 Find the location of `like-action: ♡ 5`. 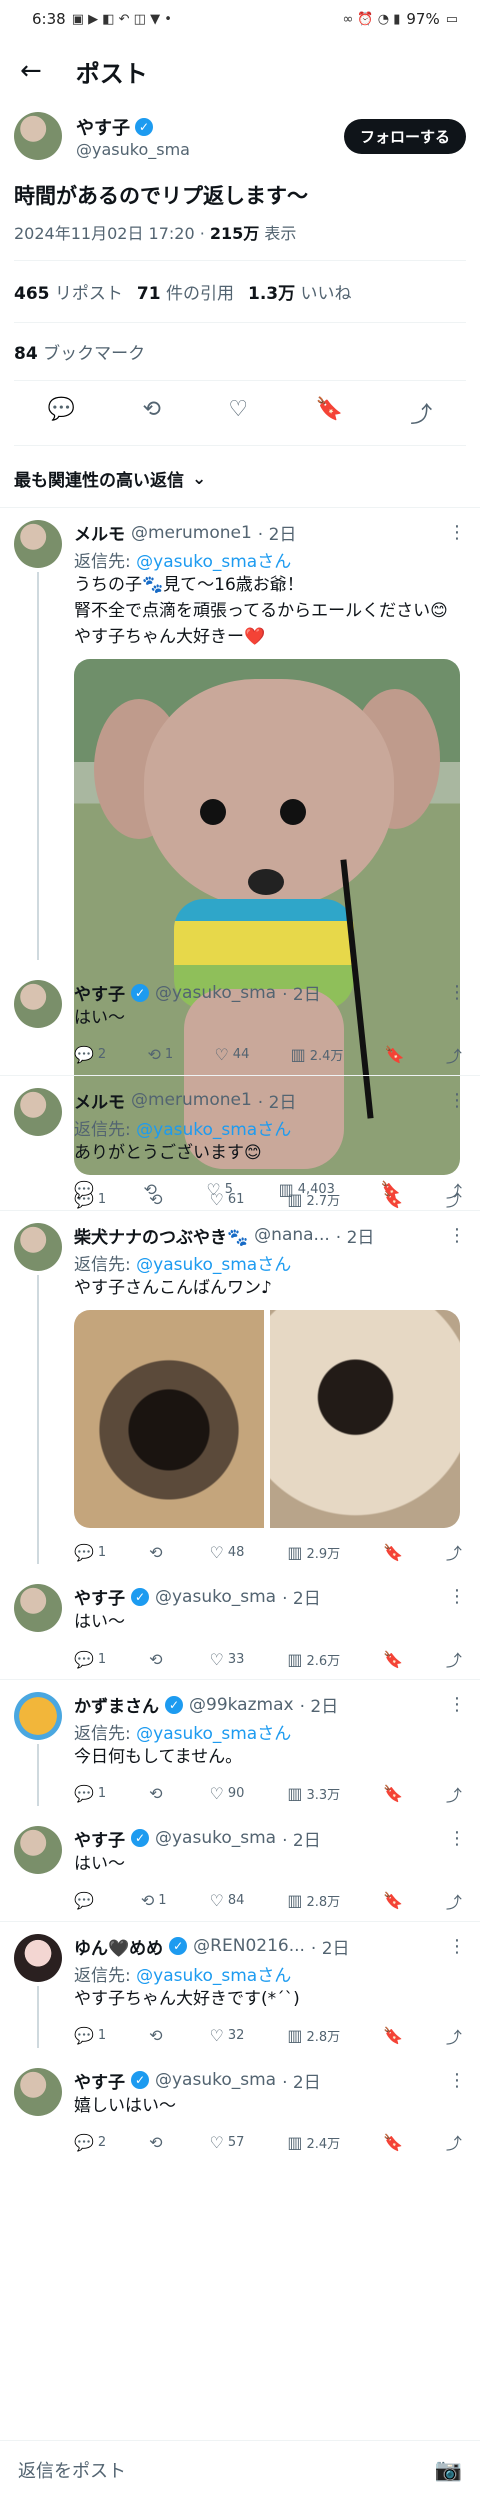

like-action: ♡ 5 is located at coordinates (219, 1190).